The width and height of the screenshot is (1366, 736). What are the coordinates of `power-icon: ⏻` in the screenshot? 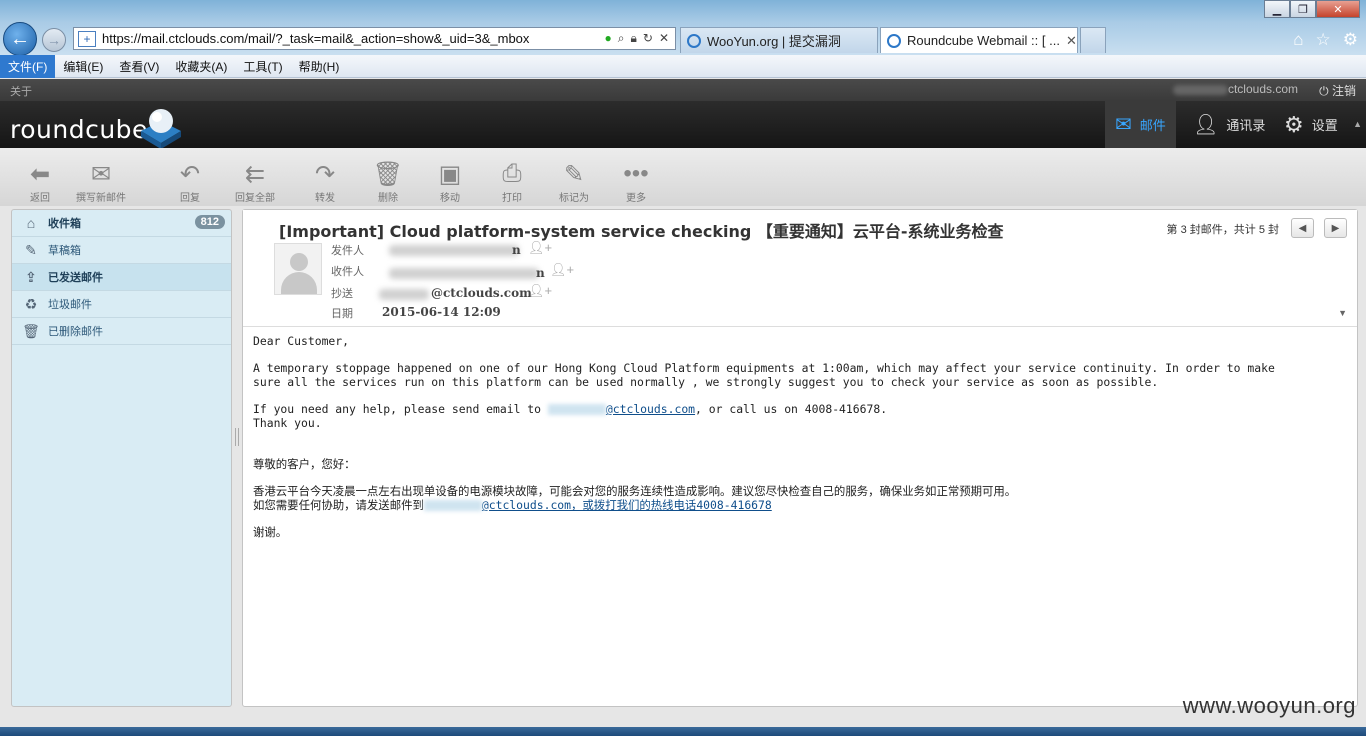 It's located at (1324, 91).